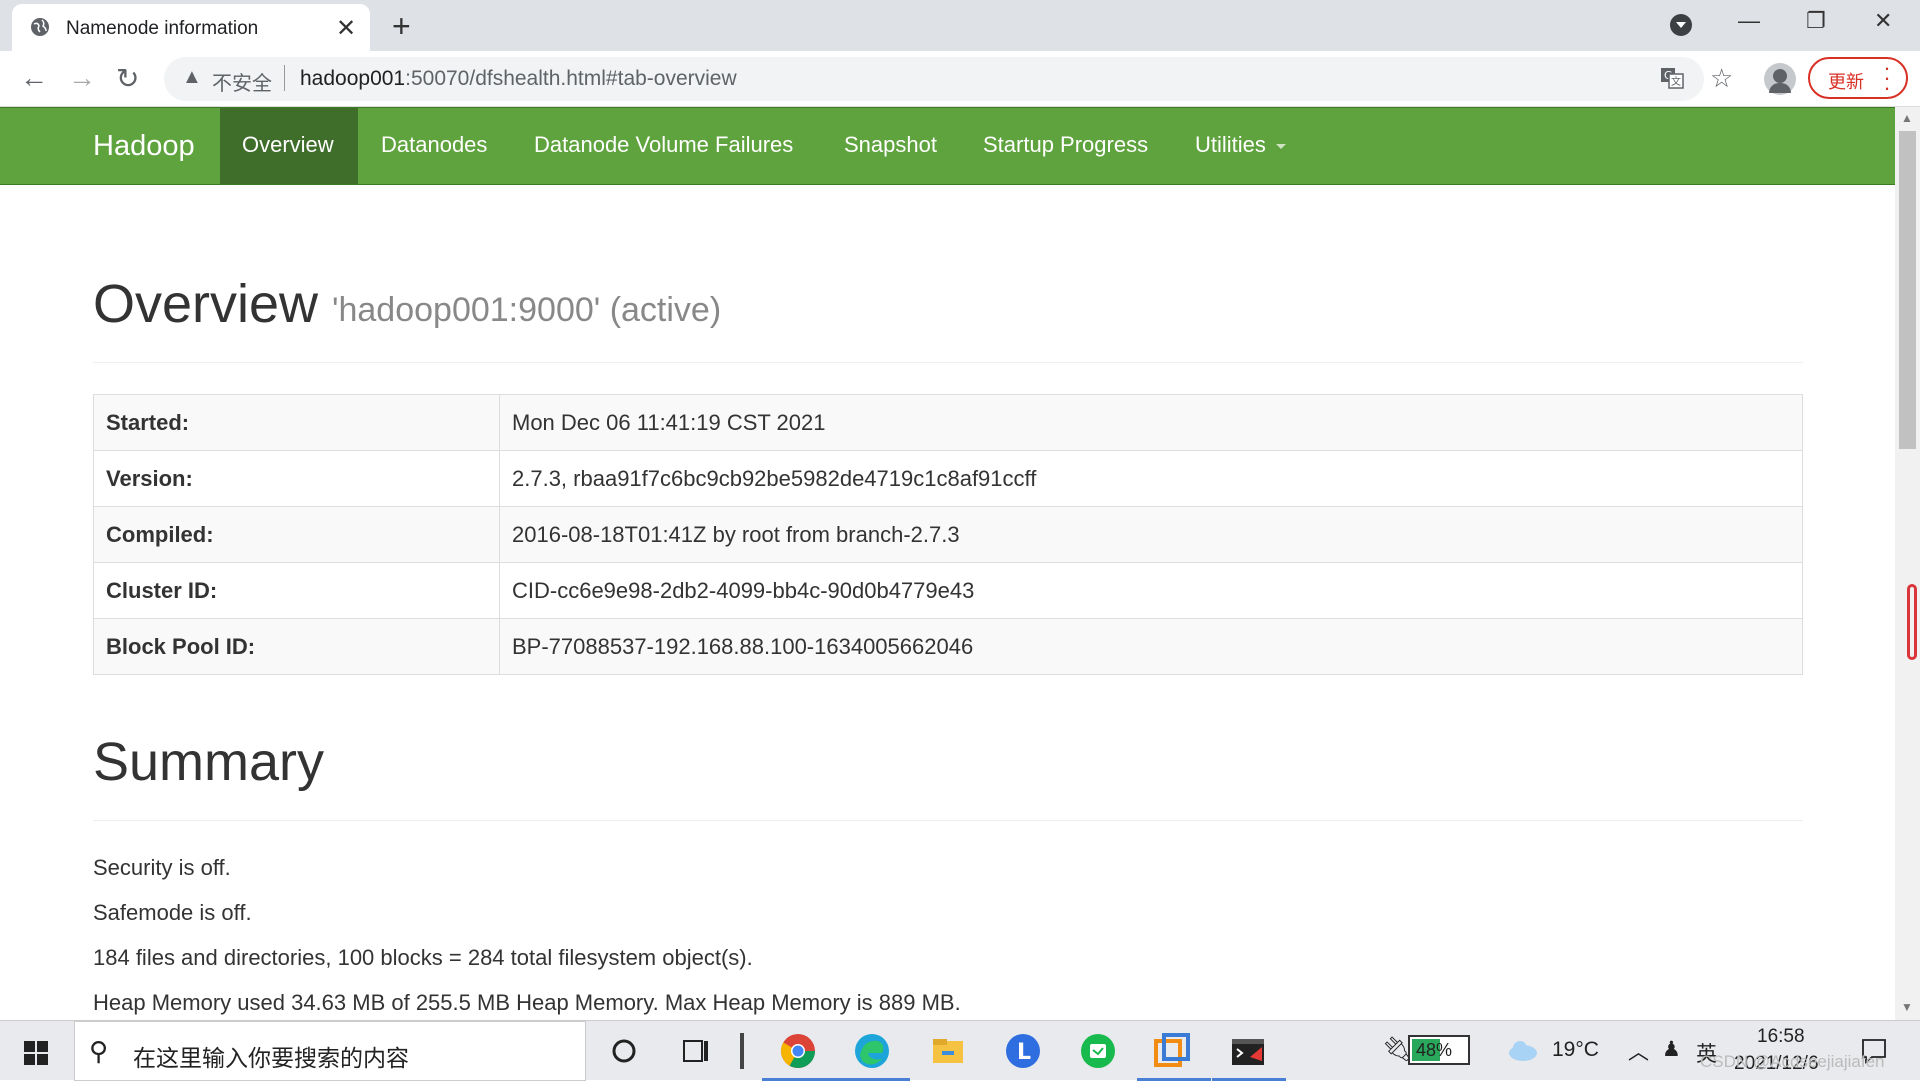 This screenshot has height=1081, width=1920. Describe the element at coordinates (1575, 1050) in the screenshot. I see `temperature: 19°C` at that location.